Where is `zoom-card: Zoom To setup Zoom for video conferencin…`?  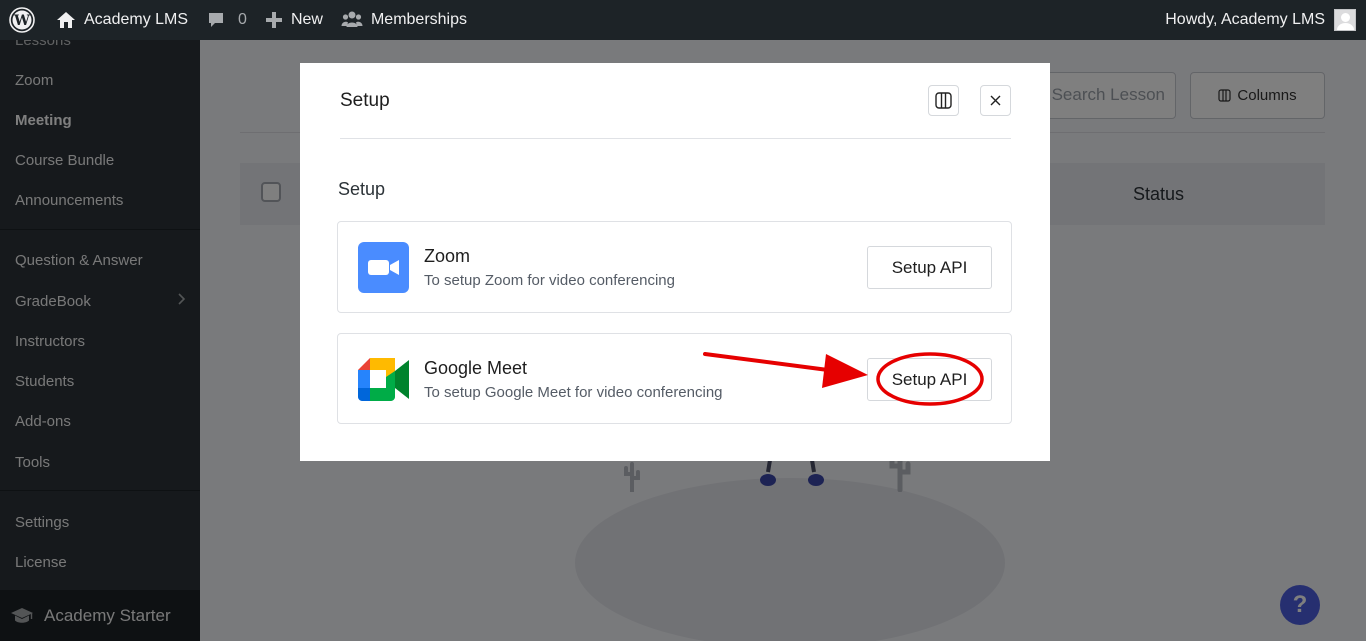 zoom-card: Zoom To setup Zoom for video conferencin… is located at coordinates (674, 267).